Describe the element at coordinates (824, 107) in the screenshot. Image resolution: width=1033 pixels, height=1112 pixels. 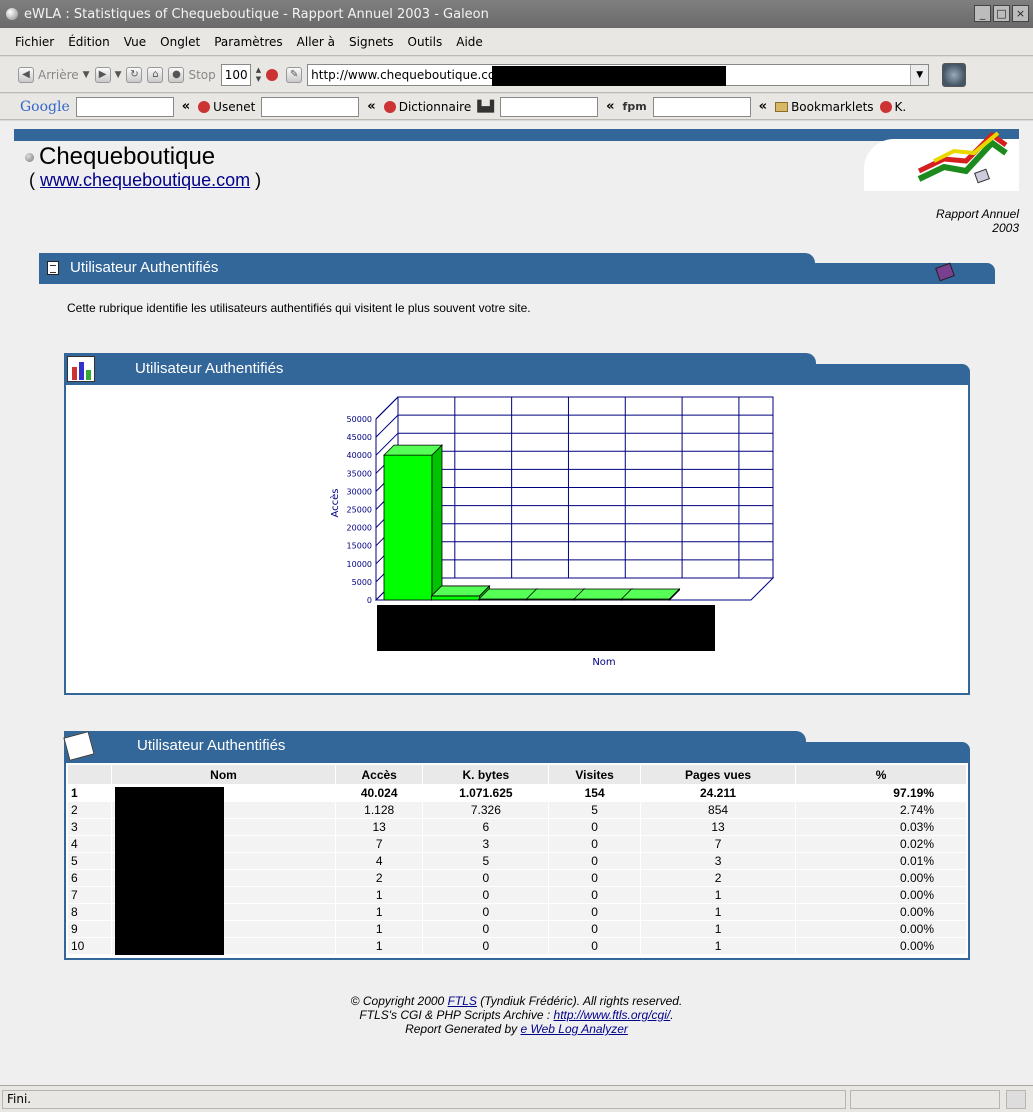
I see `bookmarklets-folder: Bookmarklets` at that location.